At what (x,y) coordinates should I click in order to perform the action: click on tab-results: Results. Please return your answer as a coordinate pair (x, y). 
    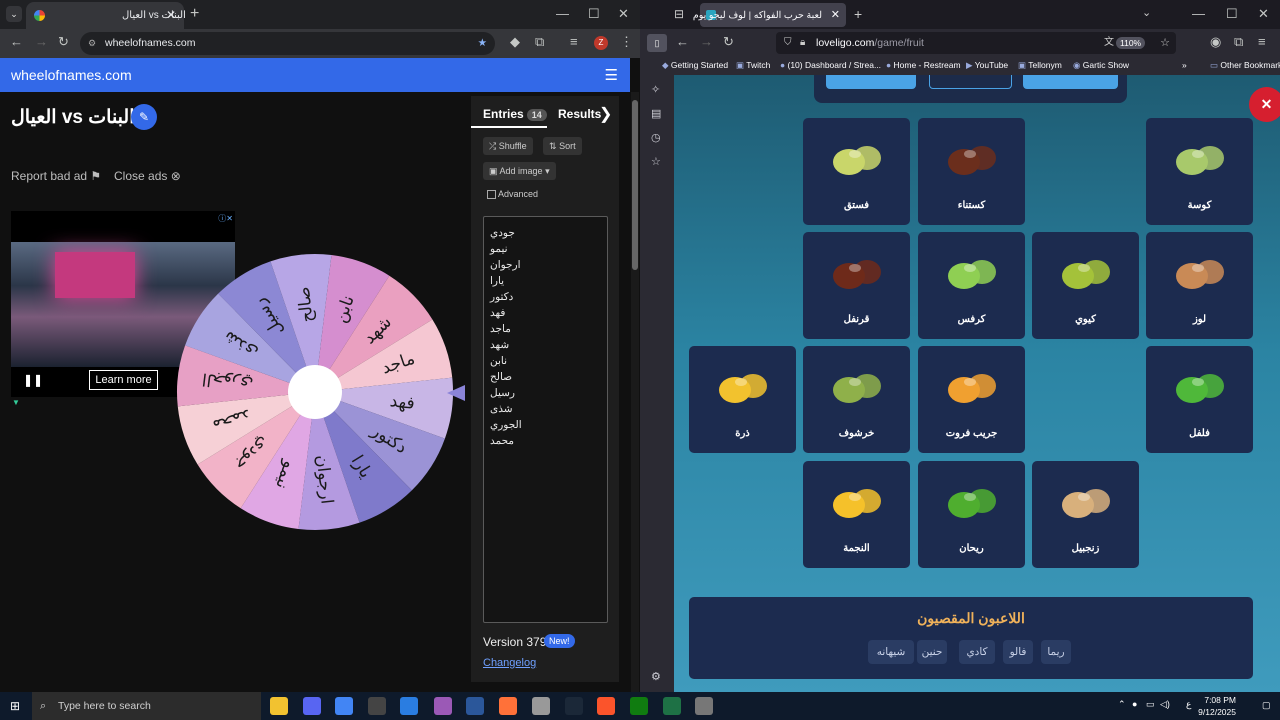
    Looking at the image, I should click on (579, 114).